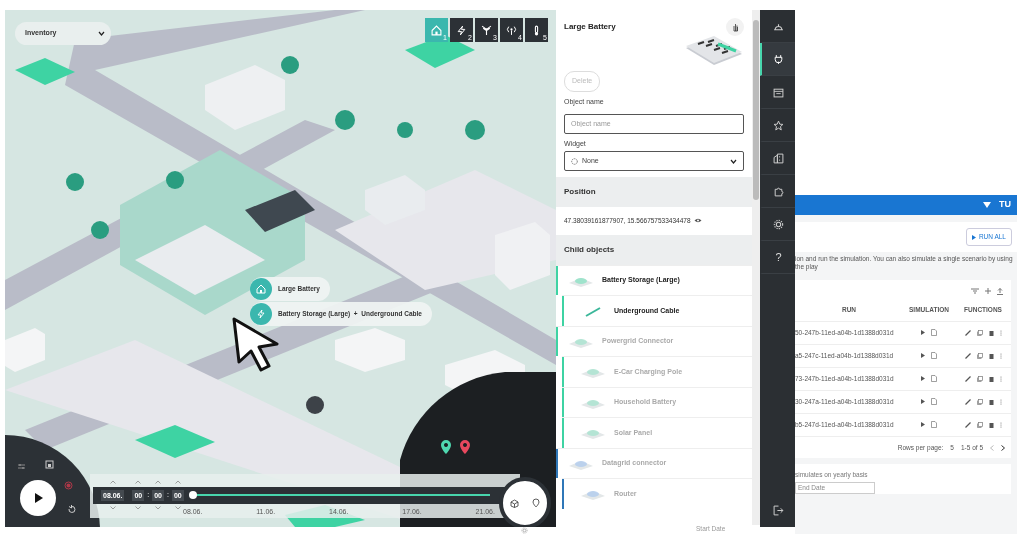 Image resolution: width=1017 pixels, height=534 pixels. Describe the element at coordinates (49, 464) in the screenshot. I see `save-icon` at that location.